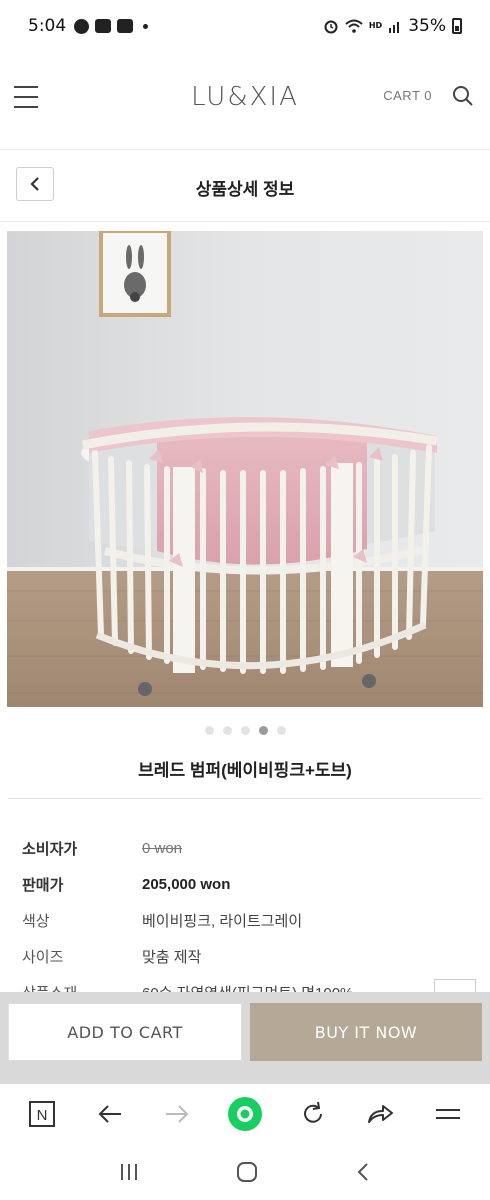 The image size is (490, 1200). I want to click on browser-share-button, so click(380, 1114).